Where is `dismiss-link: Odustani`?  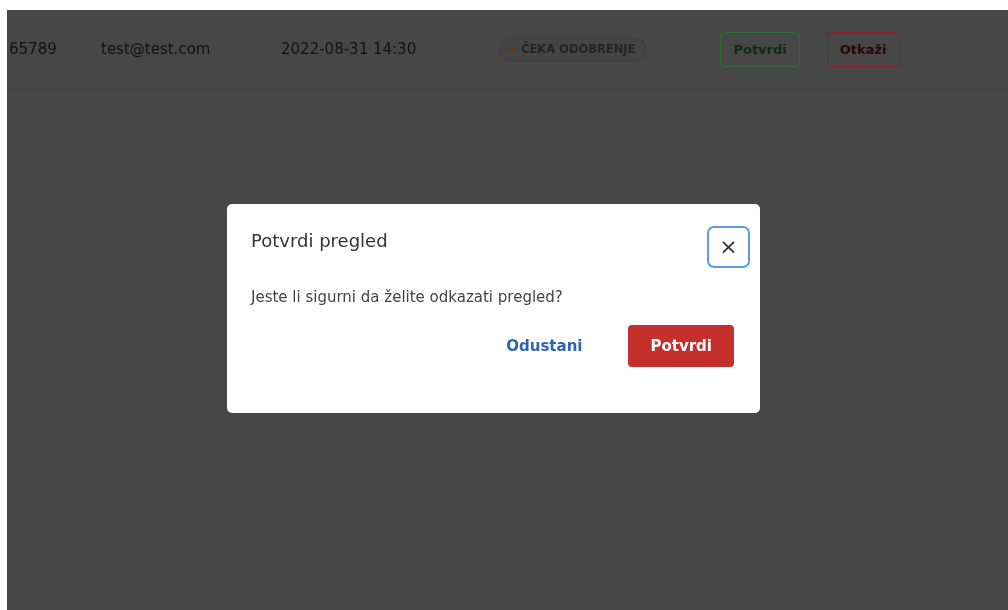 dismiss-link: Odustani is located at coordinates (544, 345).